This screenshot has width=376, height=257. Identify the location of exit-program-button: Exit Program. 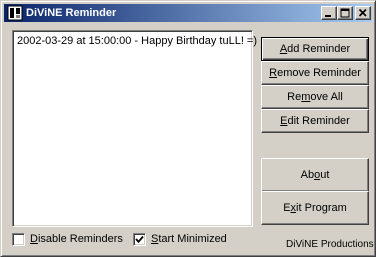
(315, 208).